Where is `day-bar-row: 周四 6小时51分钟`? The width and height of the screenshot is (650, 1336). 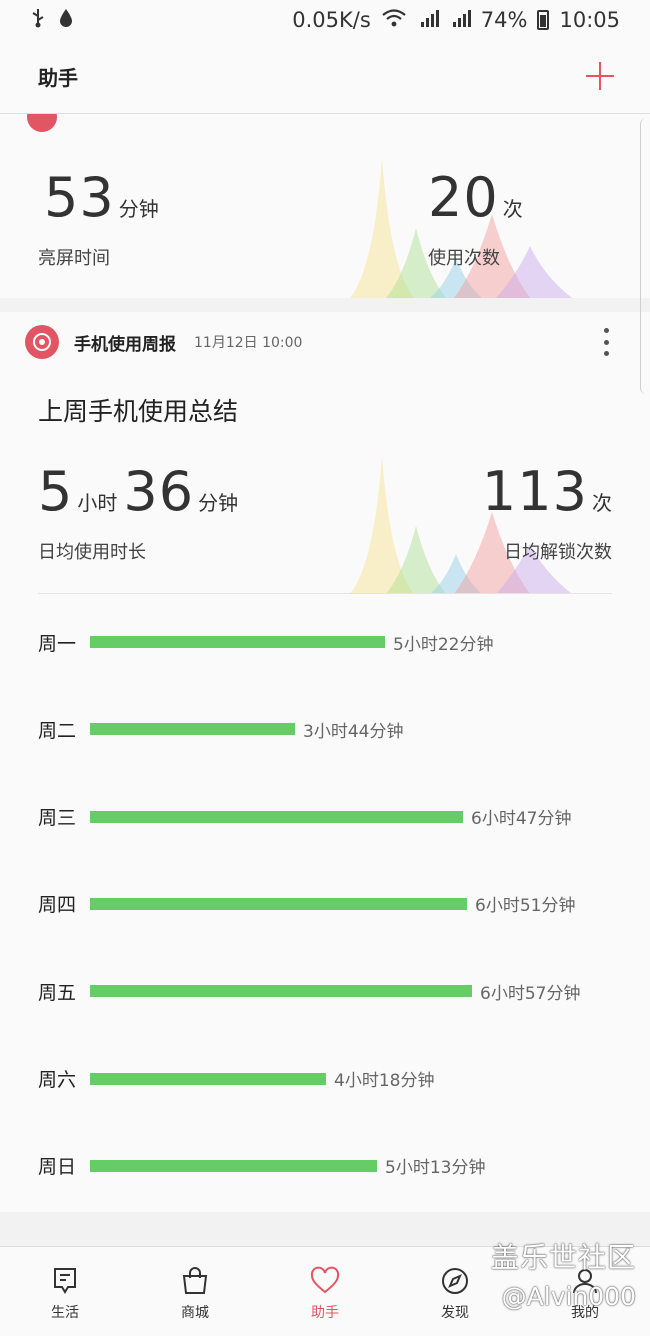 day-bar-row: 周四 6小时51分钟 is located at coordinates (306, 904).